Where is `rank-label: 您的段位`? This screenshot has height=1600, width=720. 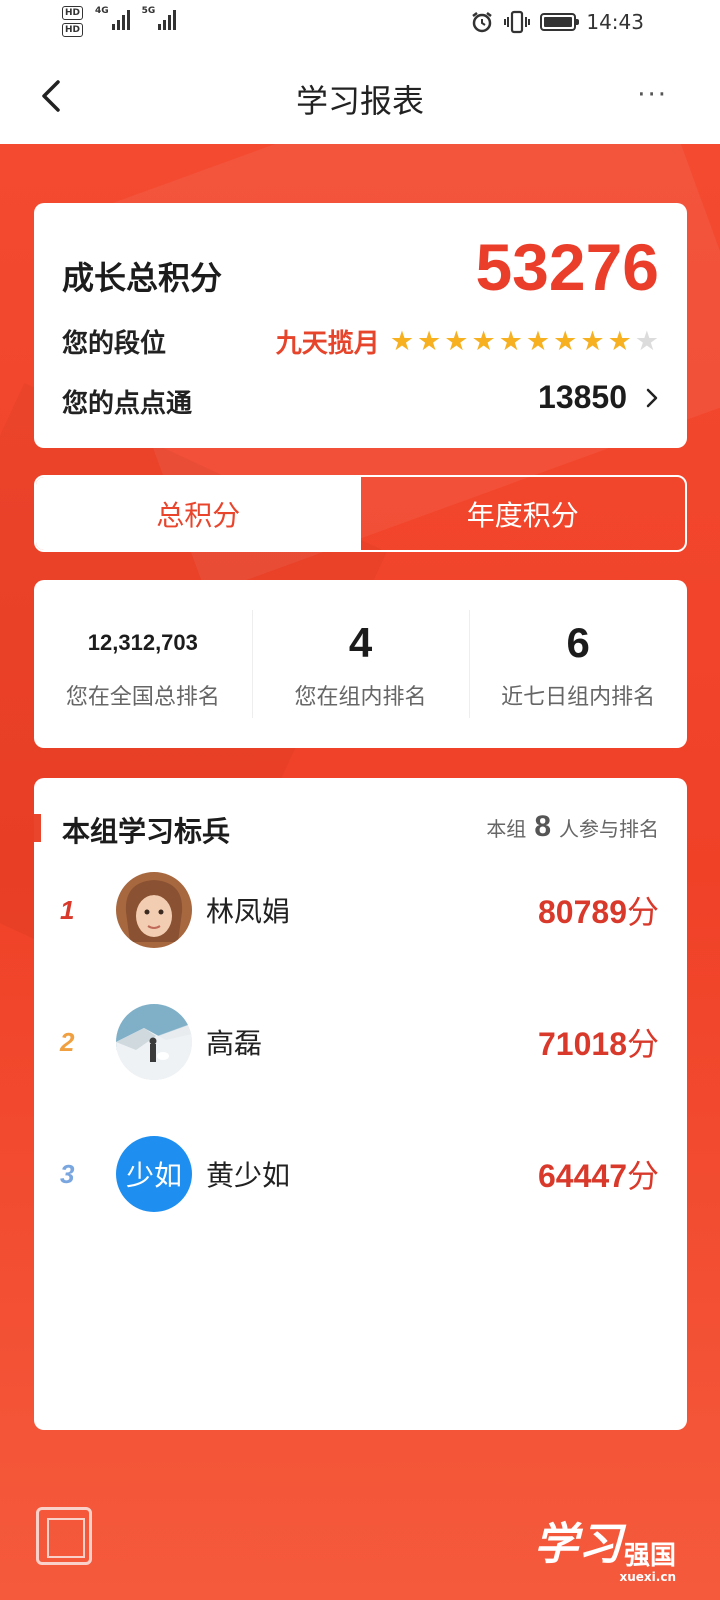
rank-label: 您的段位 is located at coordinates (114, 344).